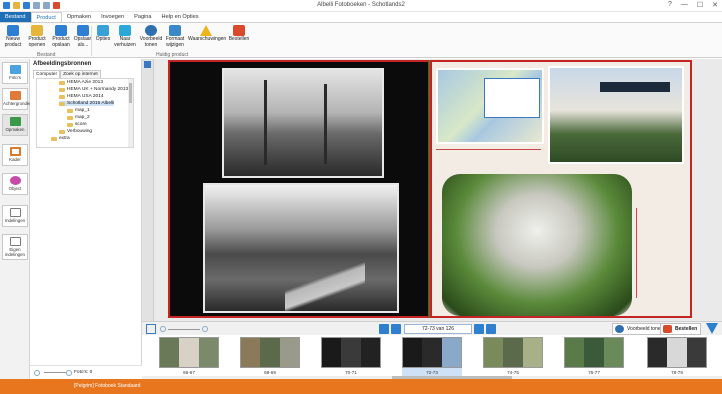 This screenshot has height=394, width=722. What do you see at coordinates (15, 73) in the screenshot?
I see `tool-photos: Foto's` at bounding box center [15, 73].